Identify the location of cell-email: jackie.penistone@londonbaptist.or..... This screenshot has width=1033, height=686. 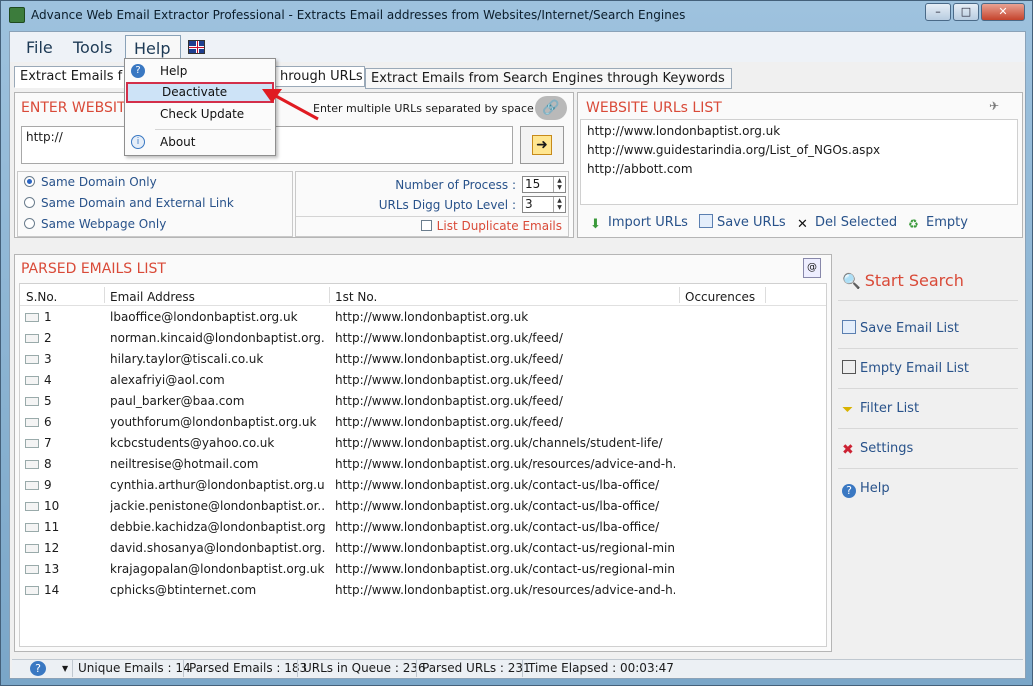
(217, 506).